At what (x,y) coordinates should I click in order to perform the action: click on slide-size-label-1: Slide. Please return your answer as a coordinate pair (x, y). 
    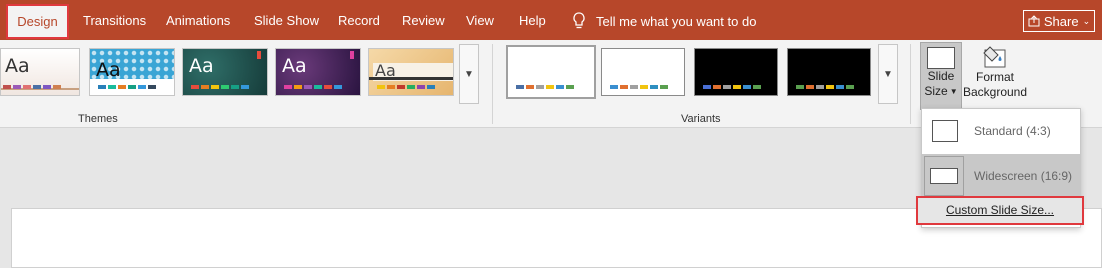
    Looking at the image, I should click on (941, 76).